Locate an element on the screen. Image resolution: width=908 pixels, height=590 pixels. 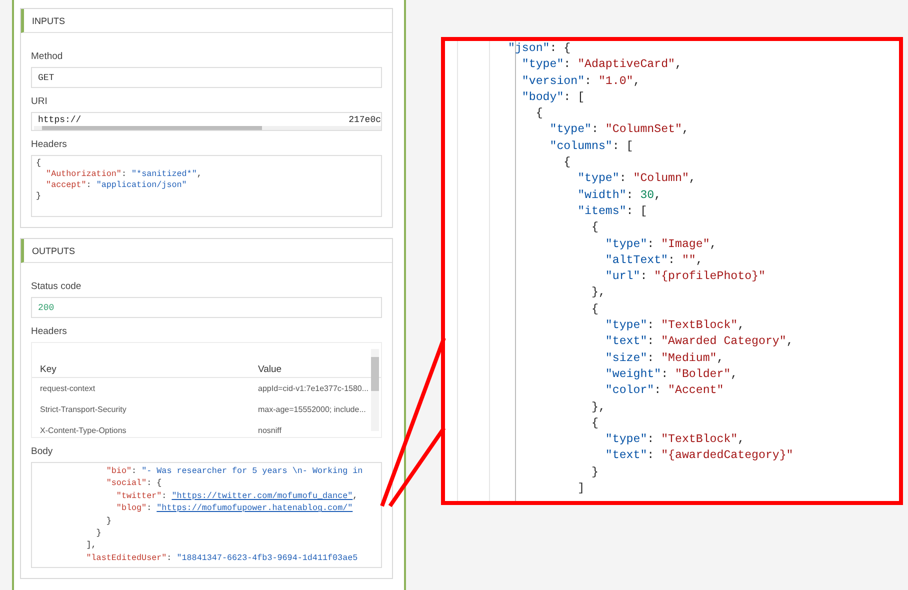
column-header: Key is located at coordinates (49, 369).